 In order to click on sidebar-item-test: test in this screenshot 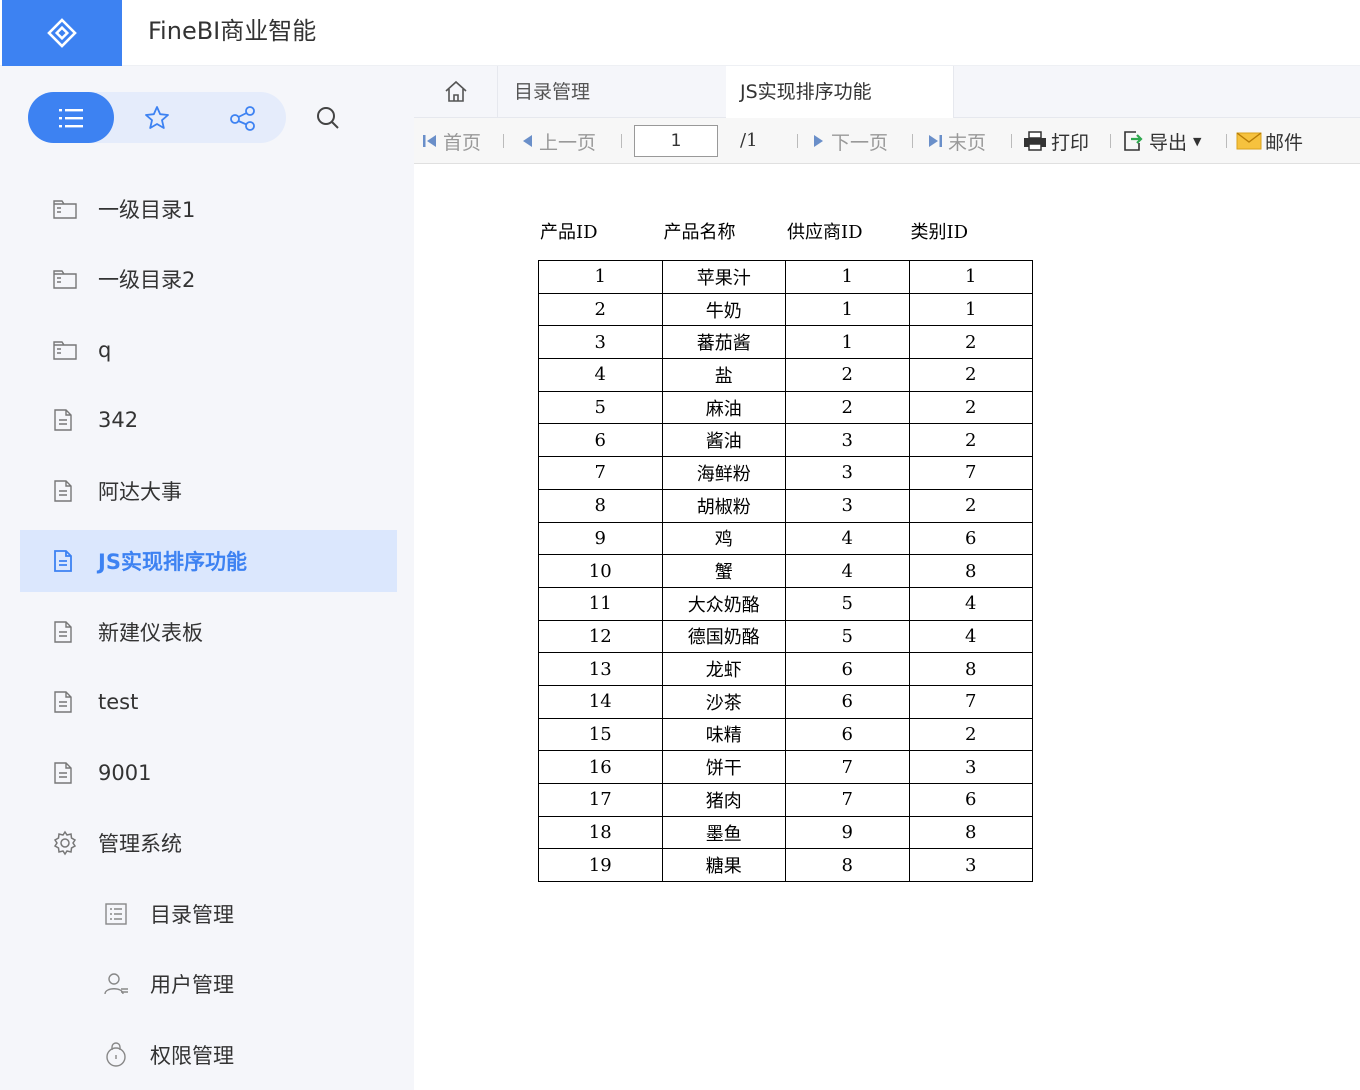, I will do `click(208, 702)`.